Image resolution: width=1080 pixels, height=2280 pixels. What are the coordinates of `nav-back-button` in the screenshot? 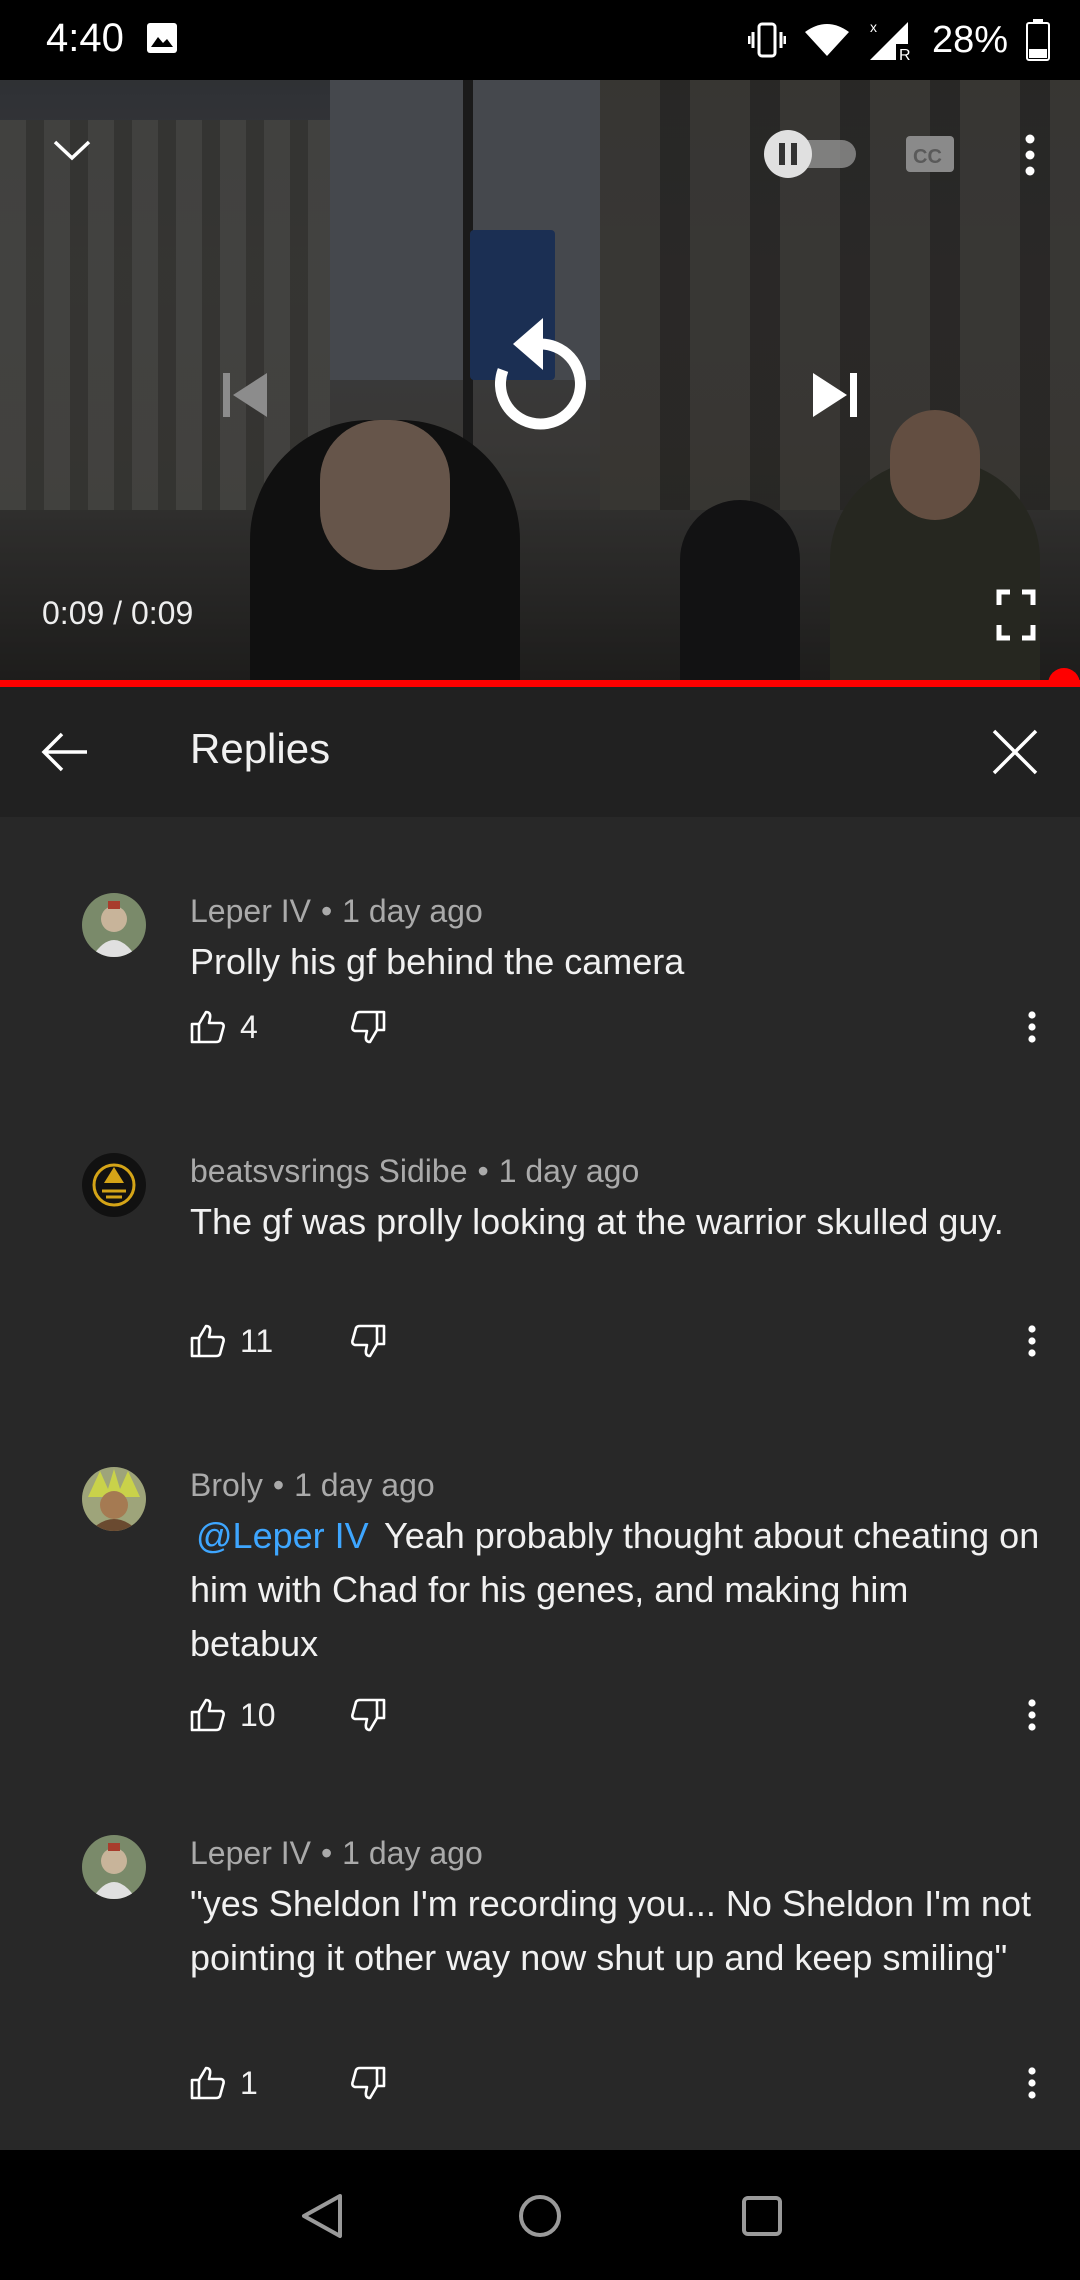 It's located at (322, 2216).